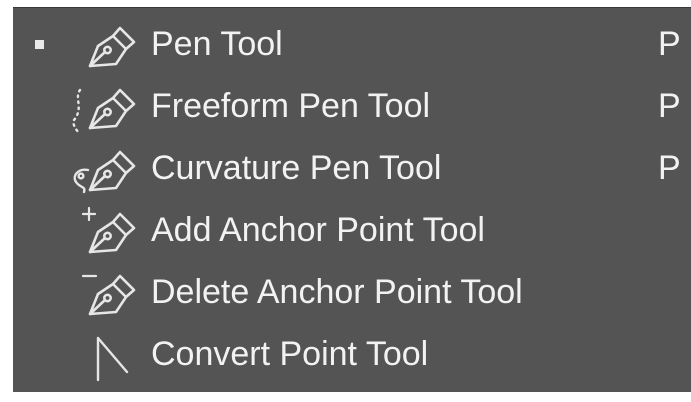 This screenshot has height=402, width=691. Describe the element at coordinates (108, 353) in the screenshot. I see `convert-point-icon` at that location.